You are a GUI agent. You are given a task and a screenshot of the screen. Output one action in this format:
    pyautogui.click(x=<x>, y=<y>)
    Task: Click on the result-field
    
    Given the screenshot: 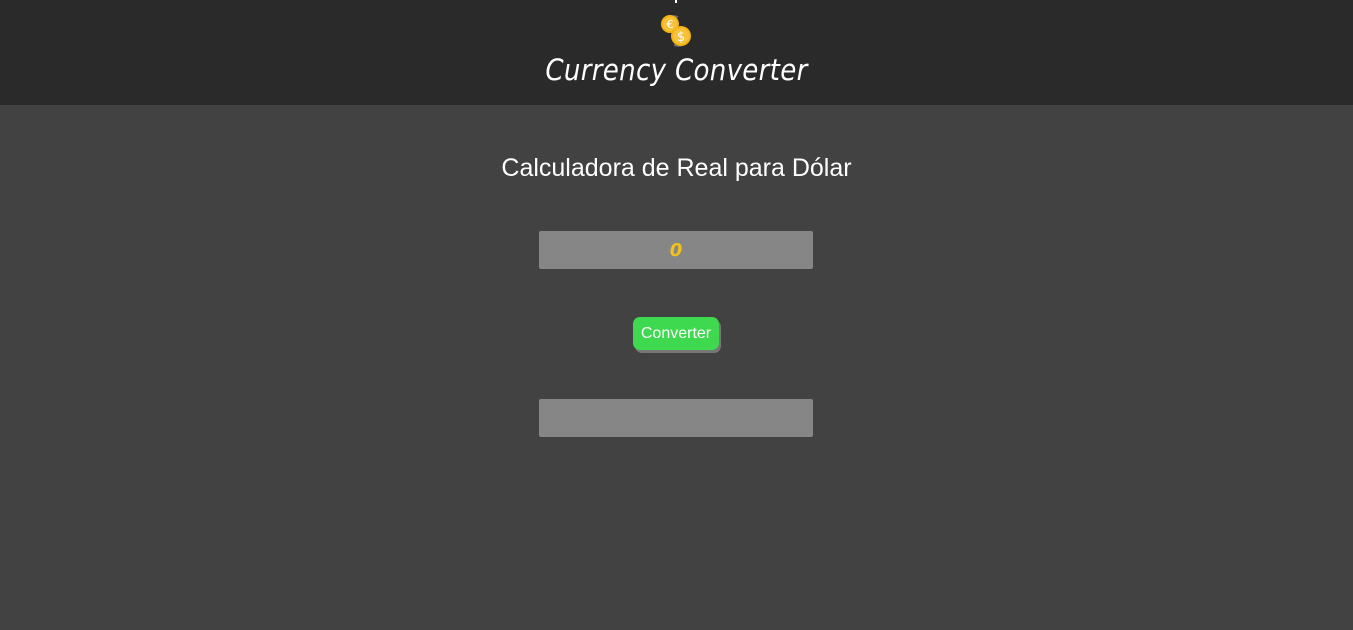 What is the action you would take?
    pyautogui.click(x=676, y=418)
    